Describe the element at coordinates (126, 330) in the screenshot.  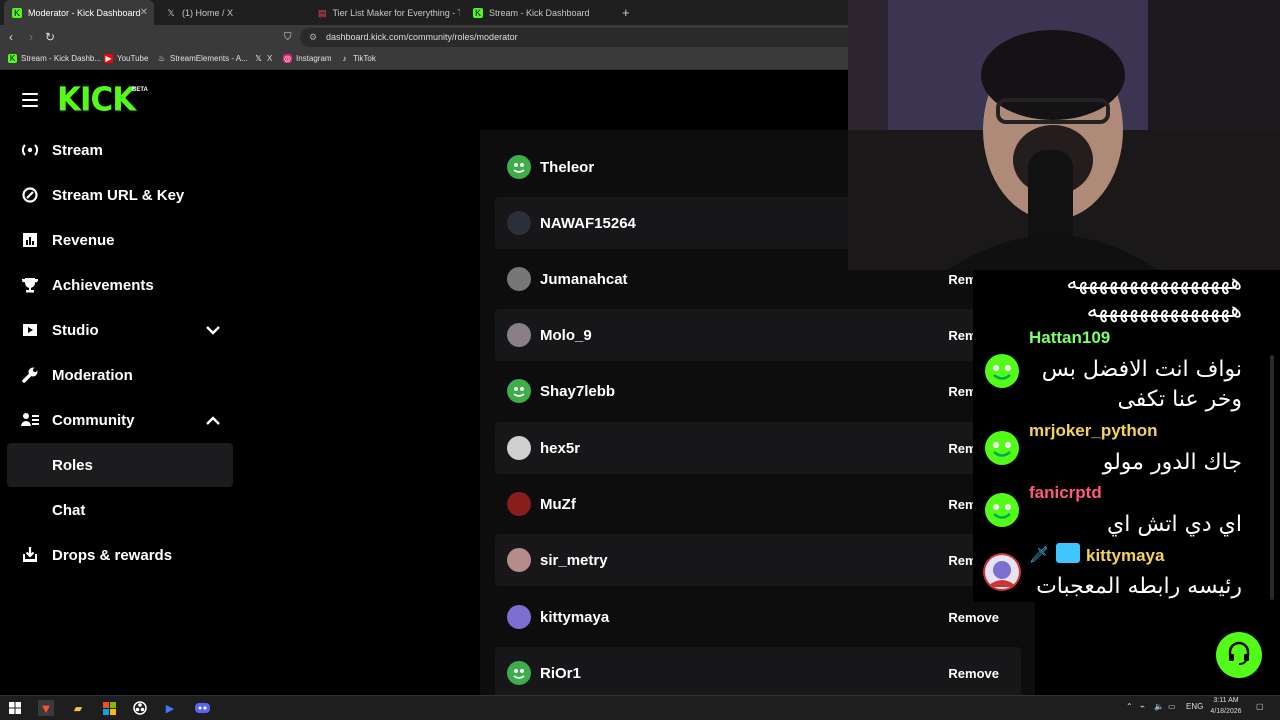
I see `sidebar-item-studio: Studio` at that location.